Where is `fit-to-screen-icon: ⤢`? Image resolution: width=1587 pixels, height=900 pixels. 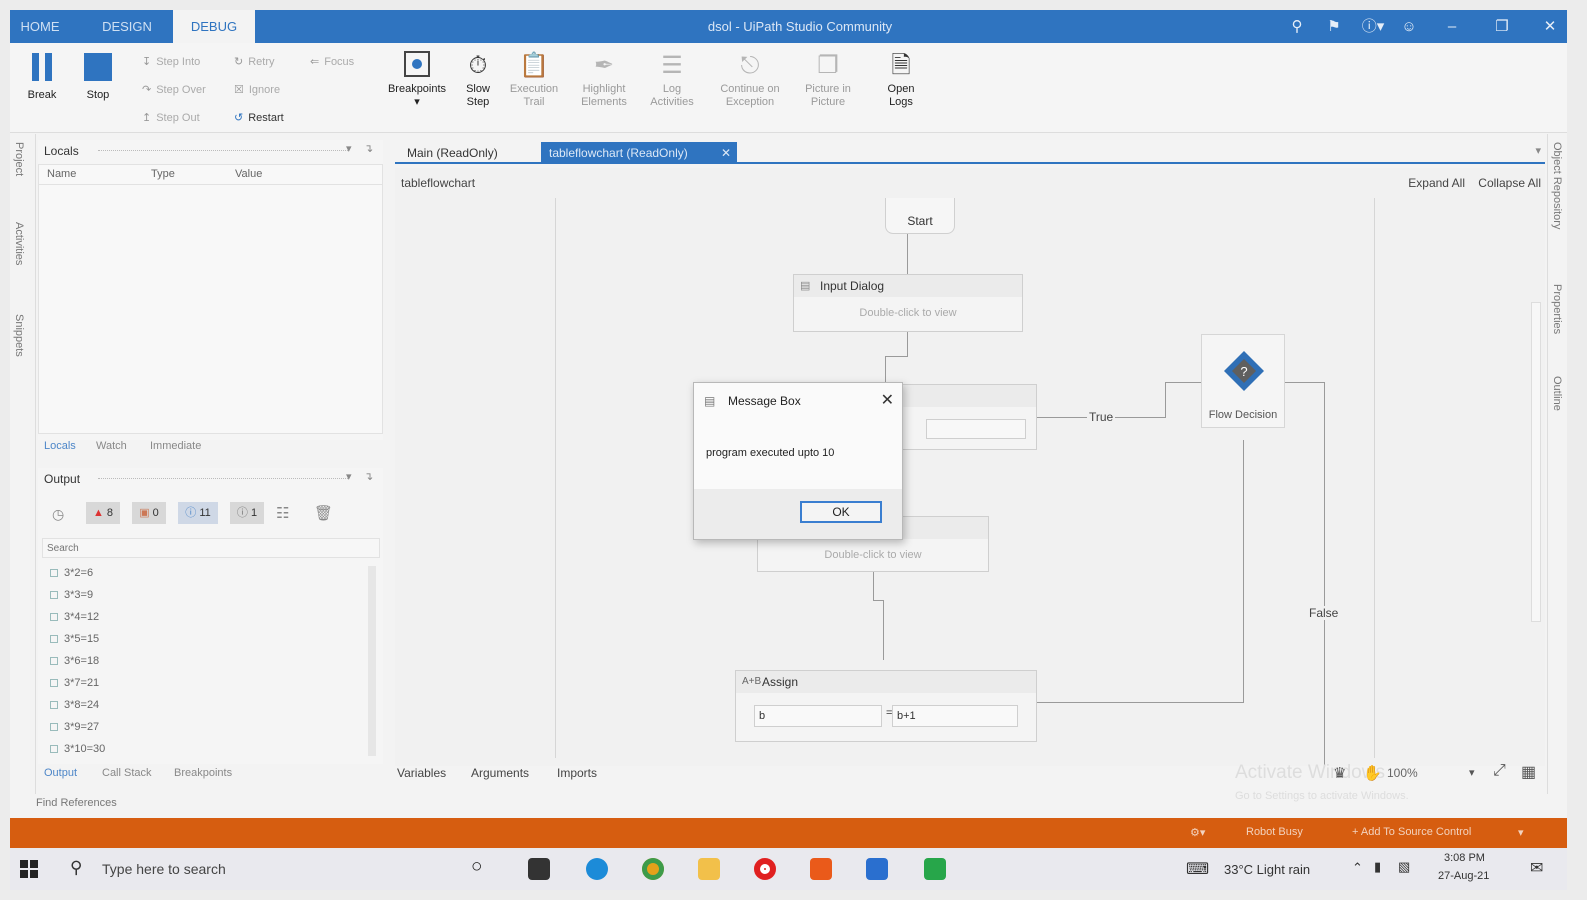
fit-to-screen-icon: ⤢ is located at coordinates (1499, 771).